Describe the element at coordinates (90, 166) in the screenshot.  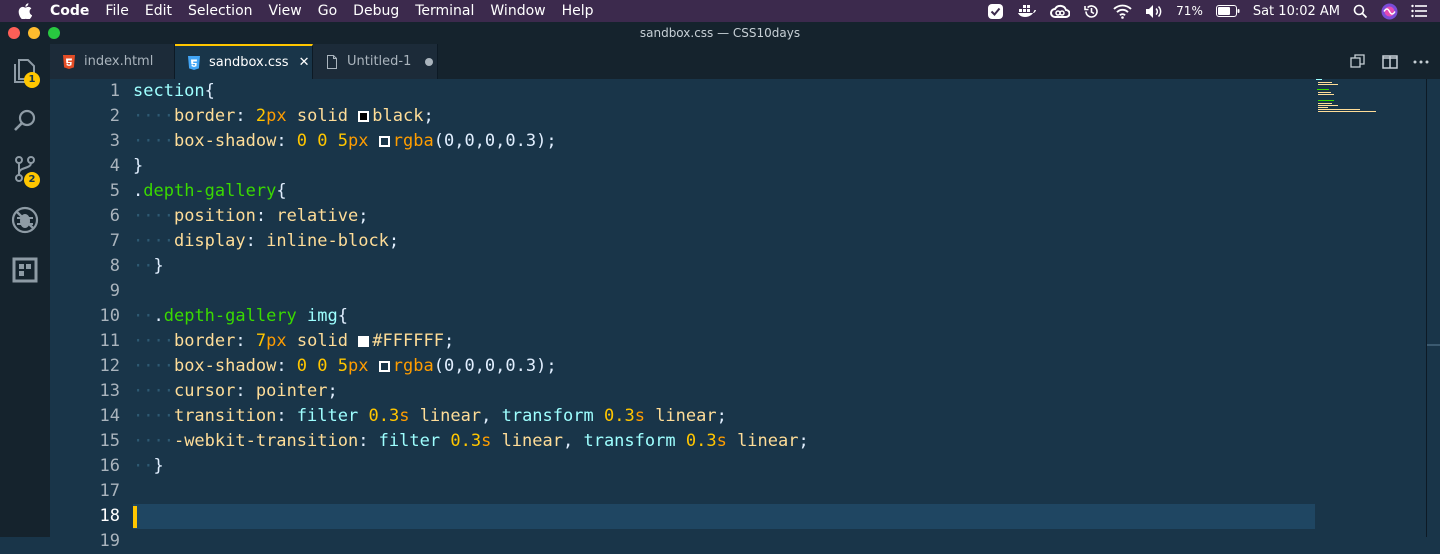
I see `line-number: 4` at that location.